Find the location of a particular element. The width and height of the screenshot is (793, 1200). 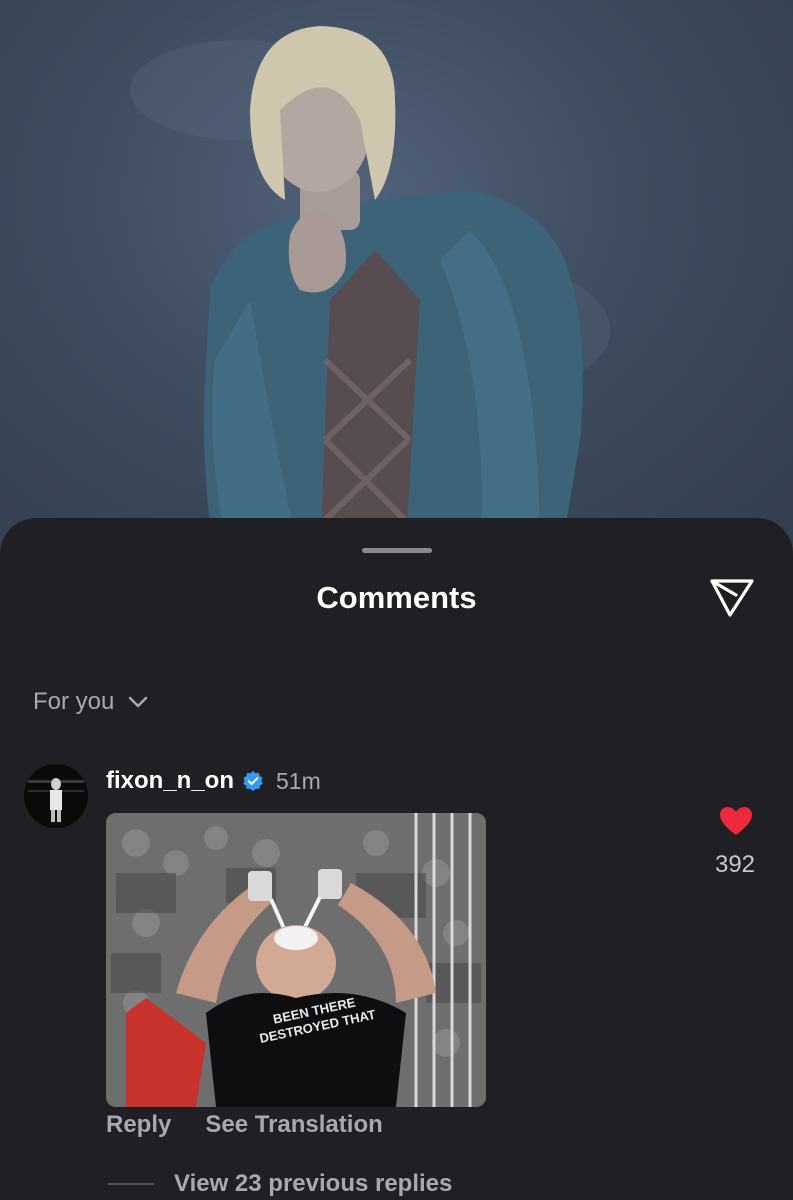

reply-button: Reply is located at coordinates (138, 1125).